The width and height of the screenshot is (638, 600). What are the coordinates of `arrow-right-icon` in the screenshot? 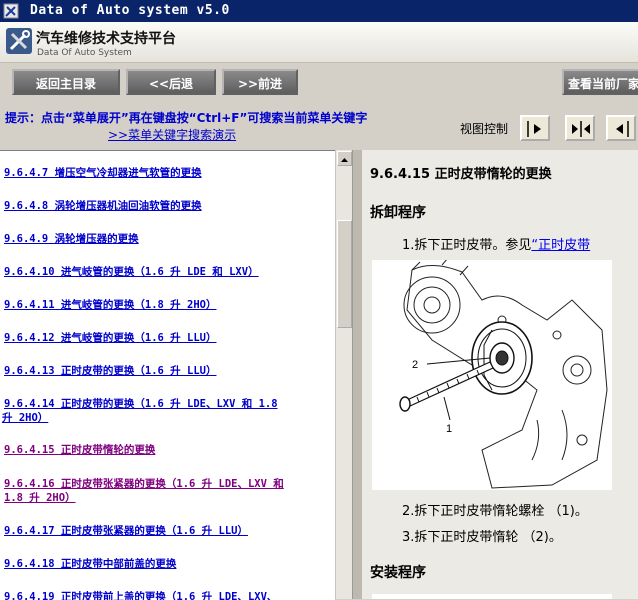 It's located at (534, 129).